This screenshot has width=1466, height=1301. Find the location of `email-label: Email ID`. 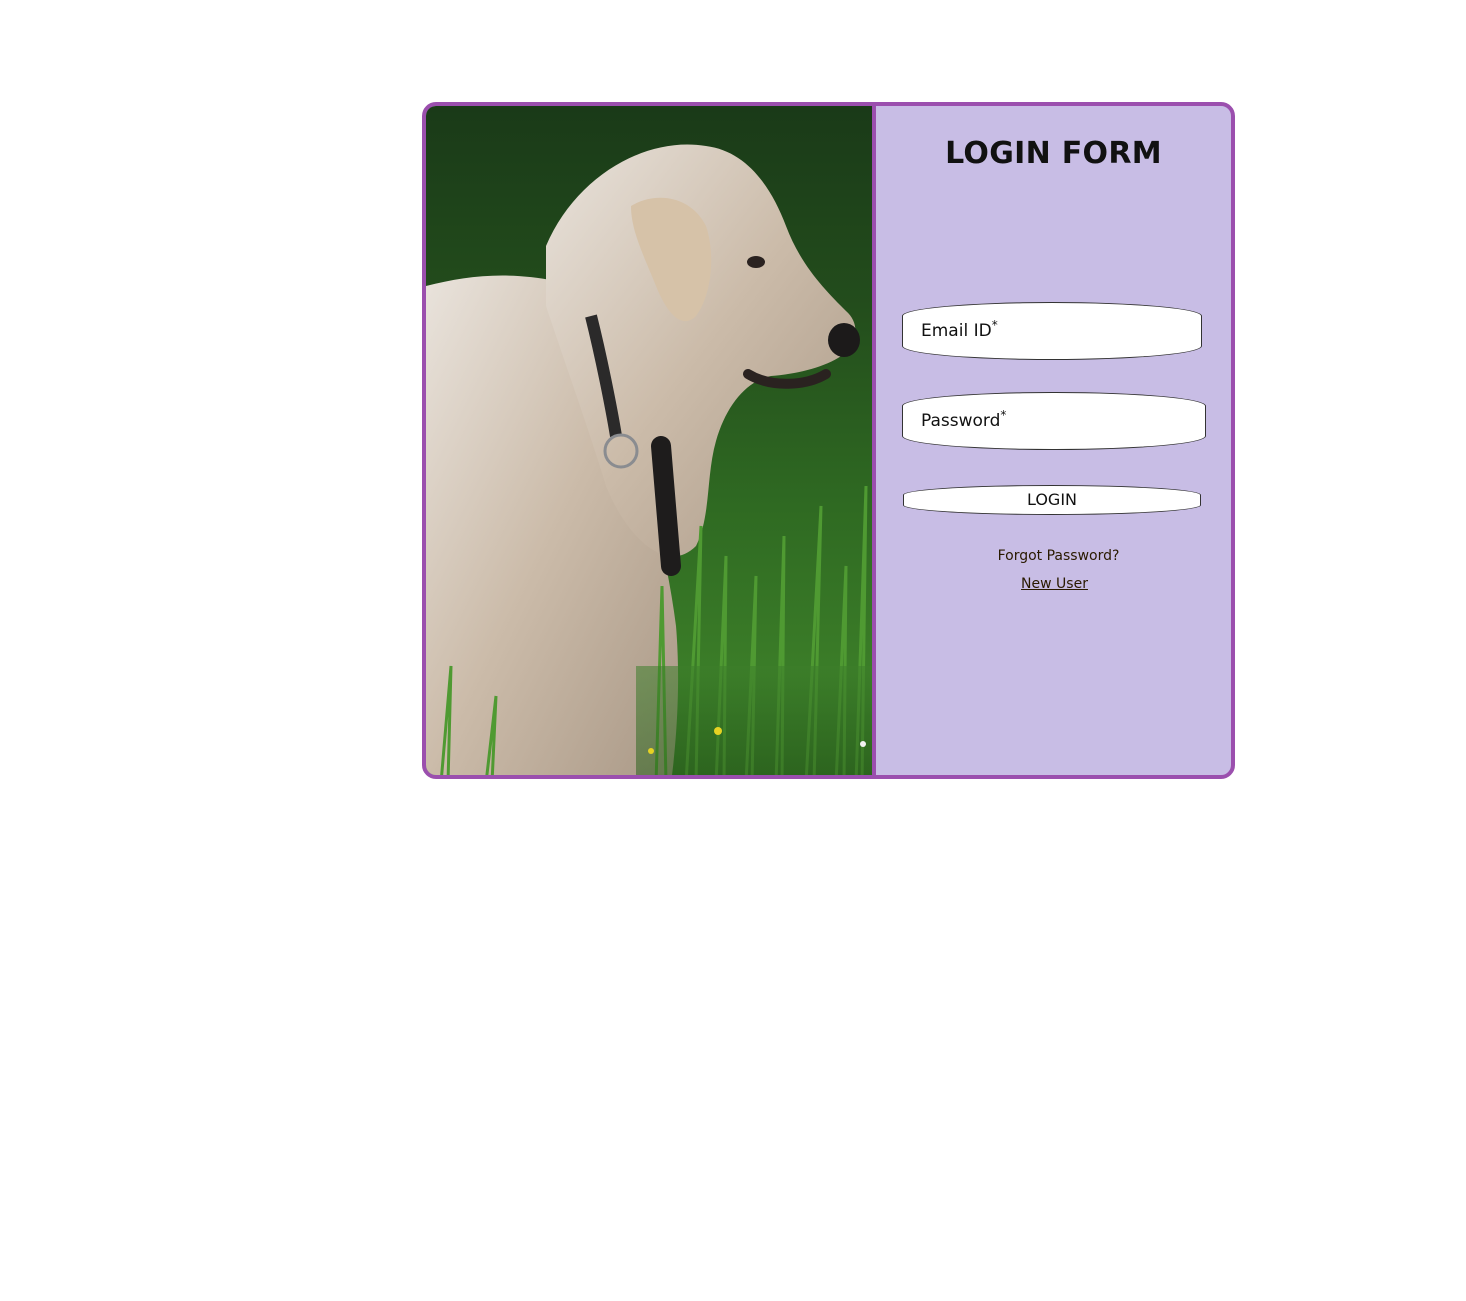

email-label: Email ID is located at coordinates (956, 331).